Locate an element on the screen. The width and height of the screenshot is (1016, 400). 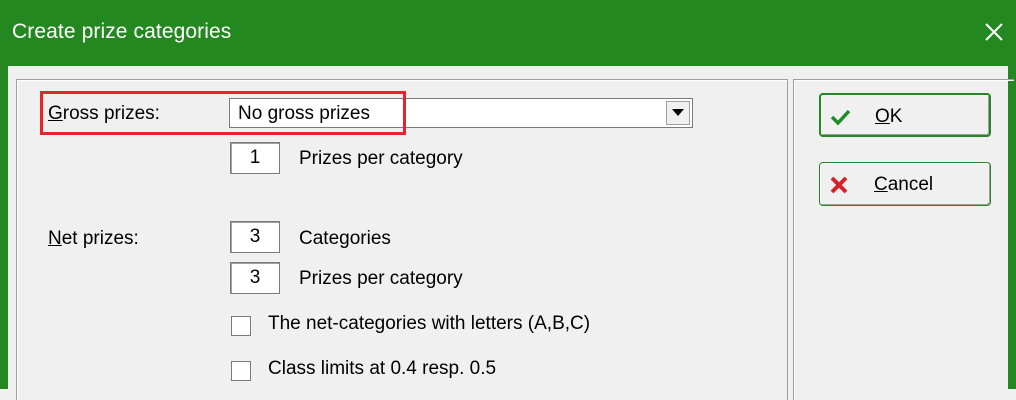
checkmark-icon is located at coordinates (840, 117).